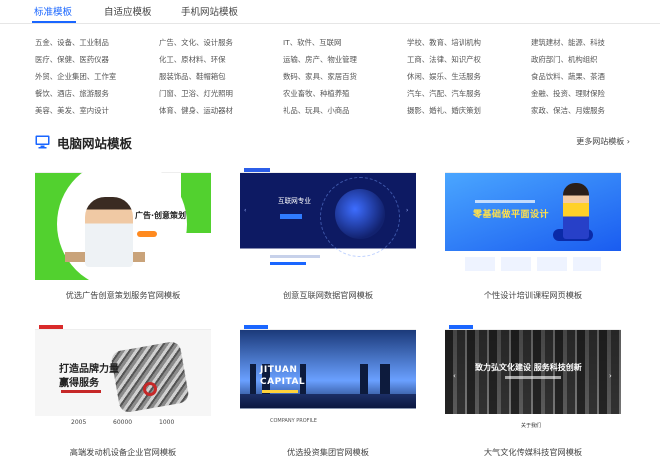 The width and height of the screenshot is (660, 463). I want to click on category-link: 门窗、卫浴、灯光照明, so click(196, 93).